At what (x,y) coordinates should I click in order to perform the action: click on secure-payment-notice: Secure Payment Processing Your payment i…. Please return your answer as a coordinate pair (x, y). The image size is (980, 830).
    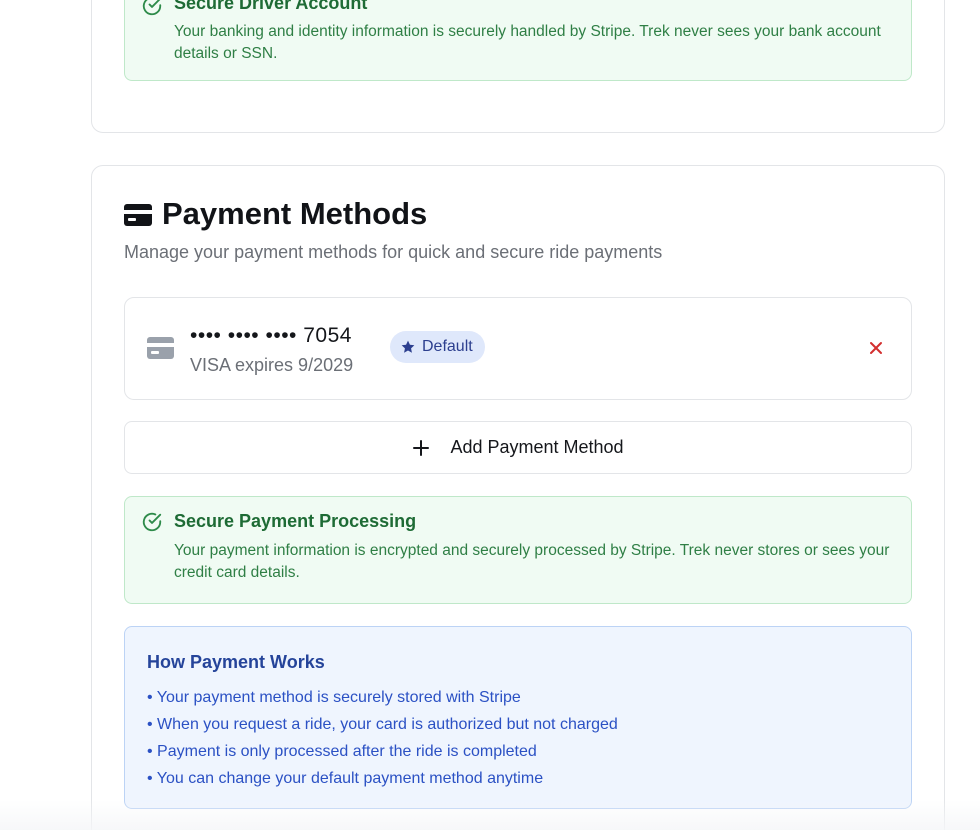
    Looking at the image, I should click on (518, 550).